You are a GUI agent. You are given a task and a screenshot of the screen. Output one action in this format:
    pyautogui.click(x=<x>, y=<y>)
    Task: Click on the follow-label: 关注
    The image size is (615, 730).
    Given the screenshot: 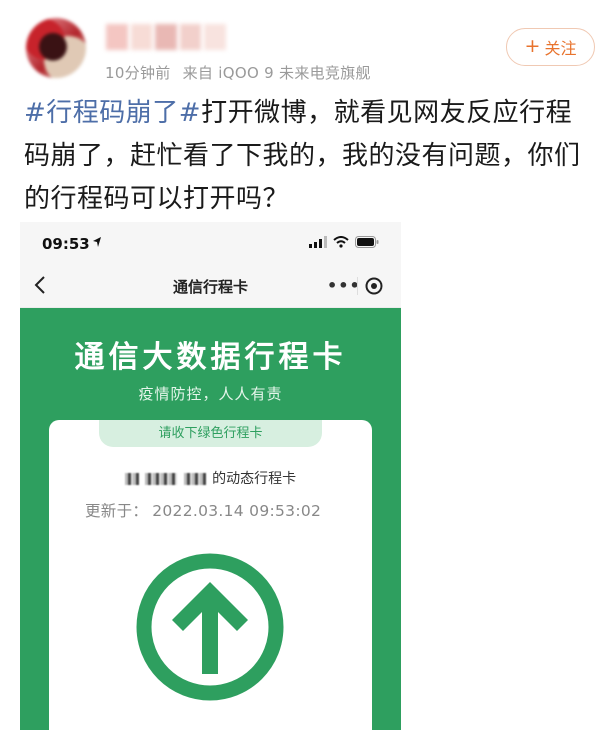 What is the action you would take?
    pyautogui.click(x=560, y=48)
    